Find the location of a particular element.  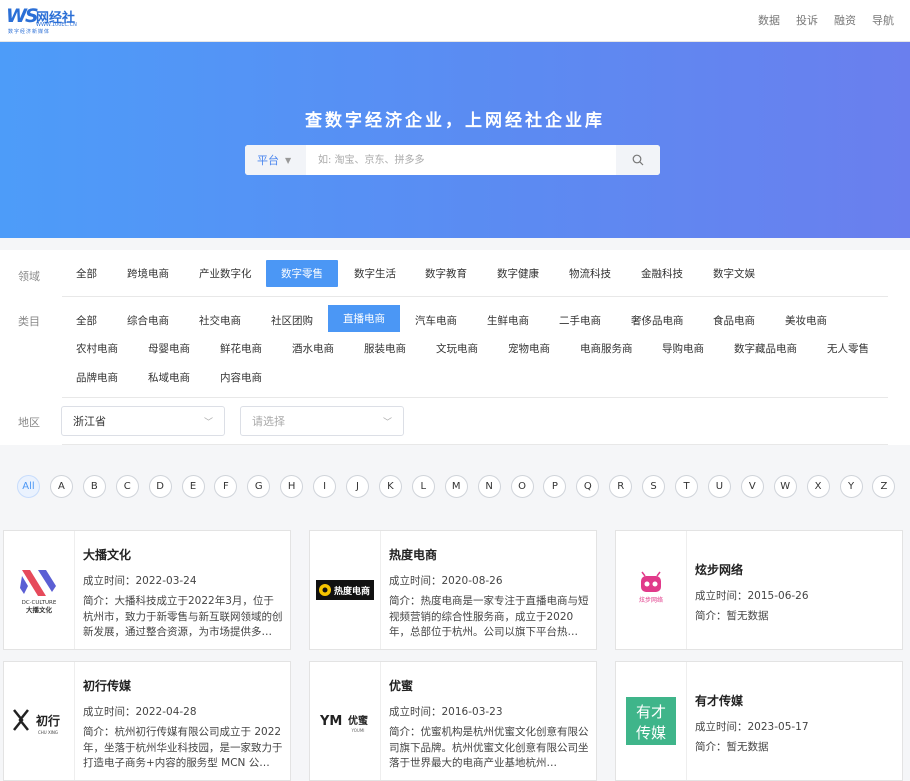

company-name: 有才传媒 is located at coordinates (719, 701).